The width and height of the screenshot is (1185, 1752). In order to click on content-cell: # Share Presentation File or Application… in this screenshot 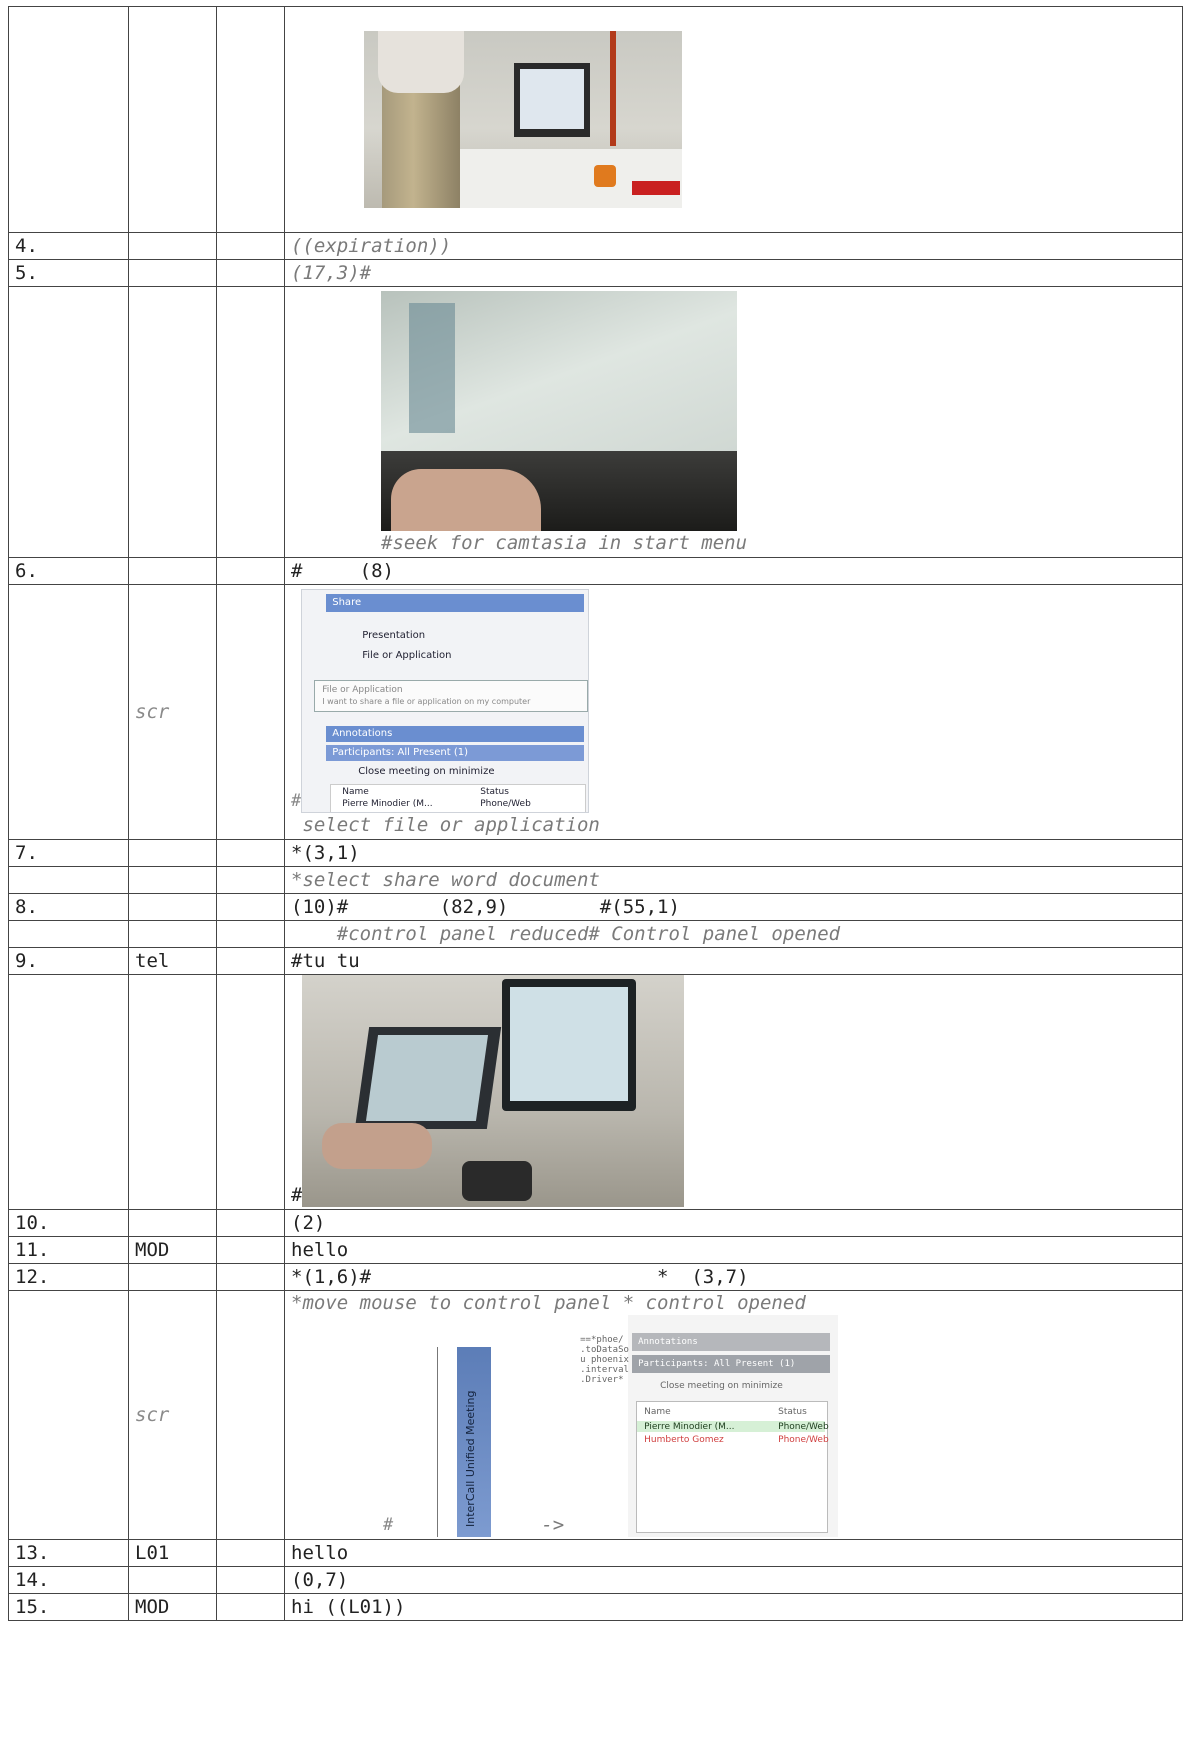, I will do `click(733, 712)`.